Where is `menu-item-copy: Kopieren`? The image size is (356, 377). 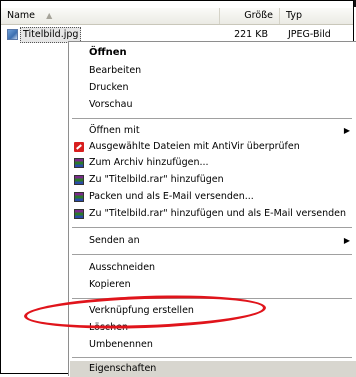 menu-item-copy: Kopieren is located at coordinates (213, 285).